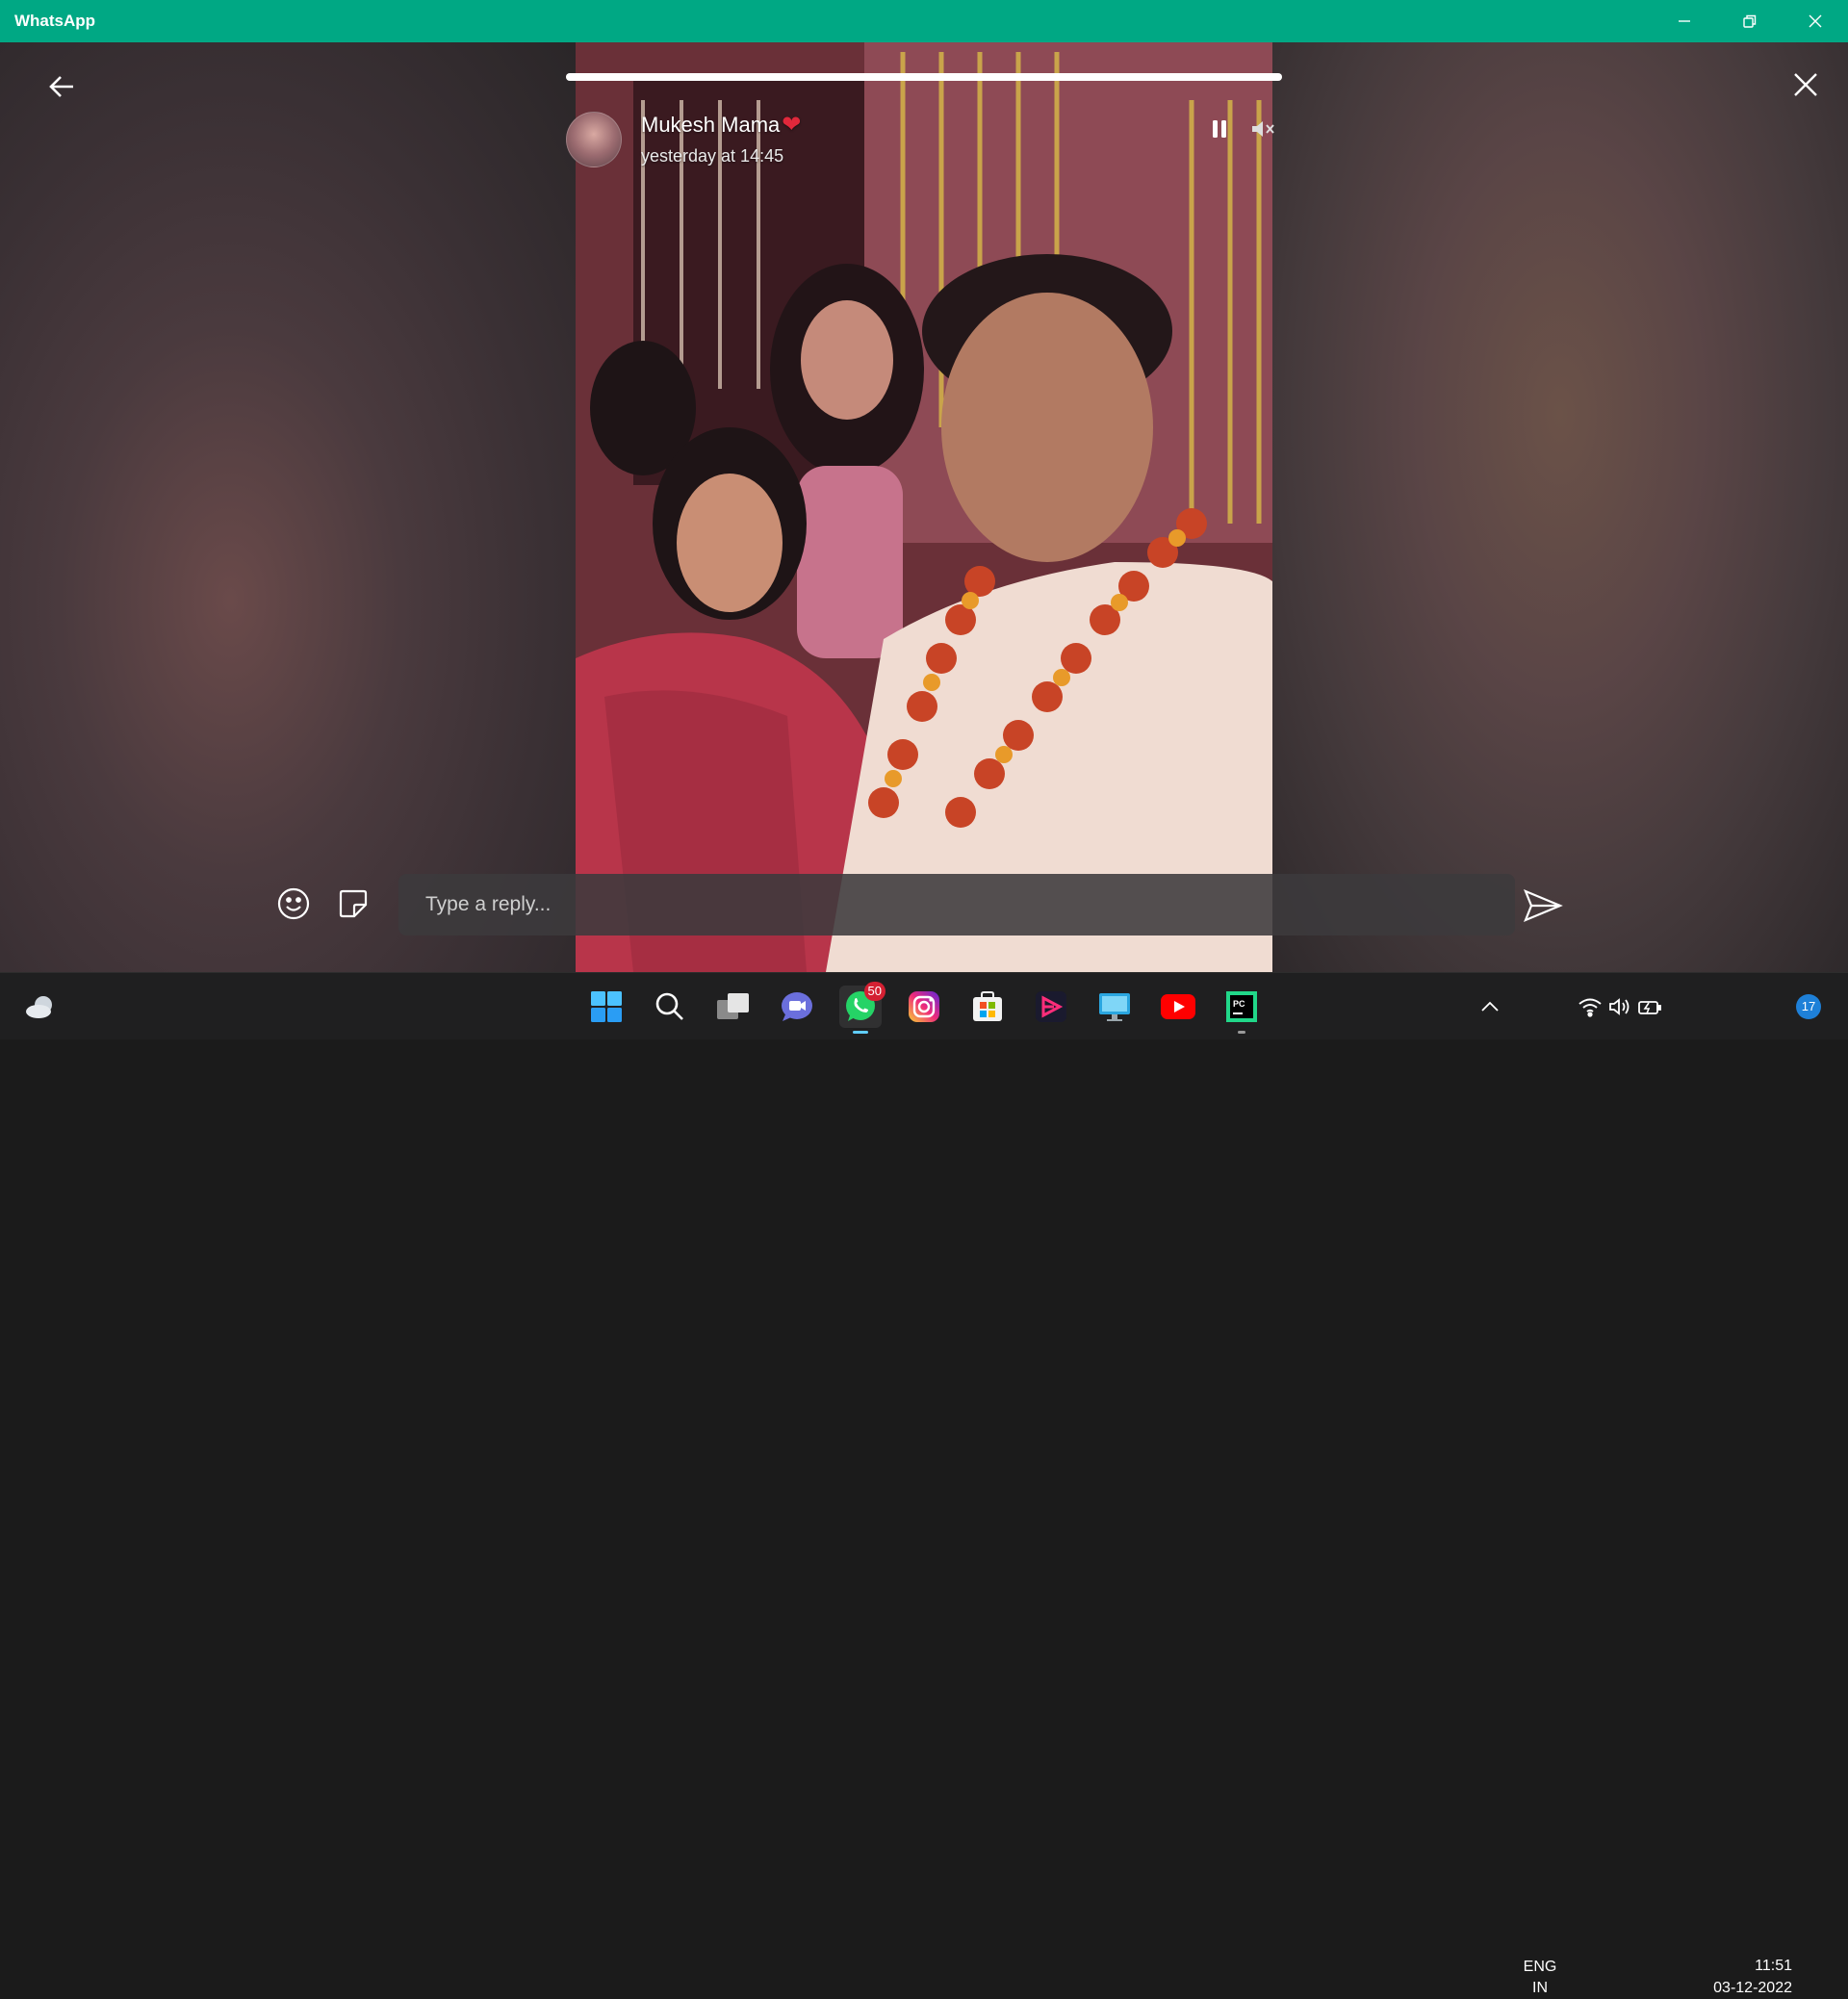 The width and height of the screenshot is (1848, 1999). Describe the element at coordinates (712, 156) in the screenshot. I see `status-timestamp: yesterday at 14:45` at that location.